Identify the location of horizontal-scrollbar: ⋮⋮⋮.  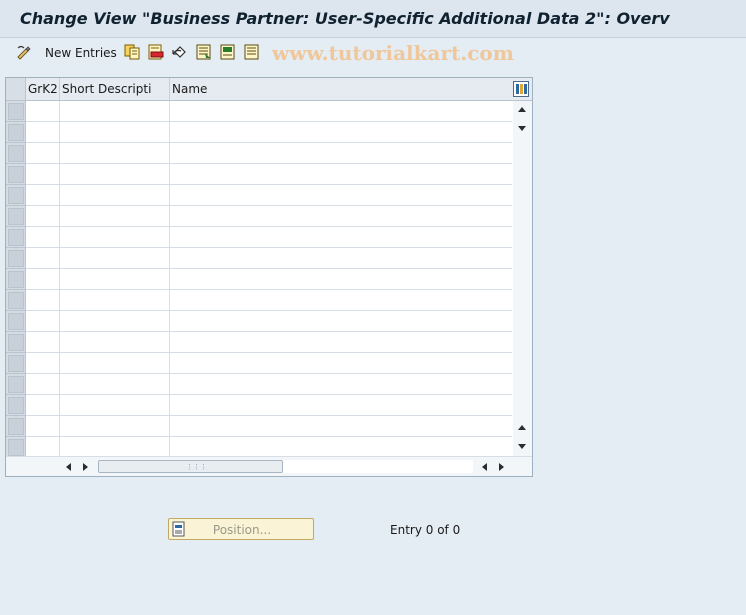
(269, 466).